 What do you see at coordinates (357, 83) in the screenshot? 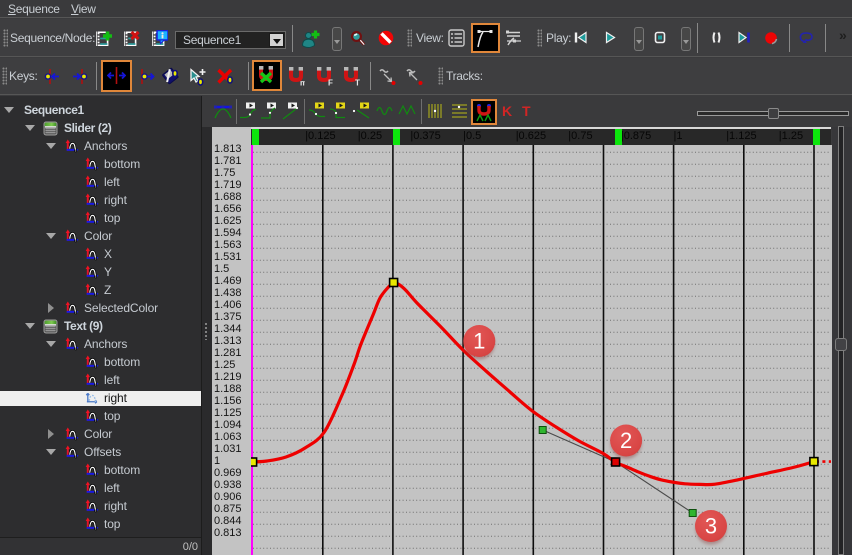
I see `svg-text: T` at bounding box center [357, 83].